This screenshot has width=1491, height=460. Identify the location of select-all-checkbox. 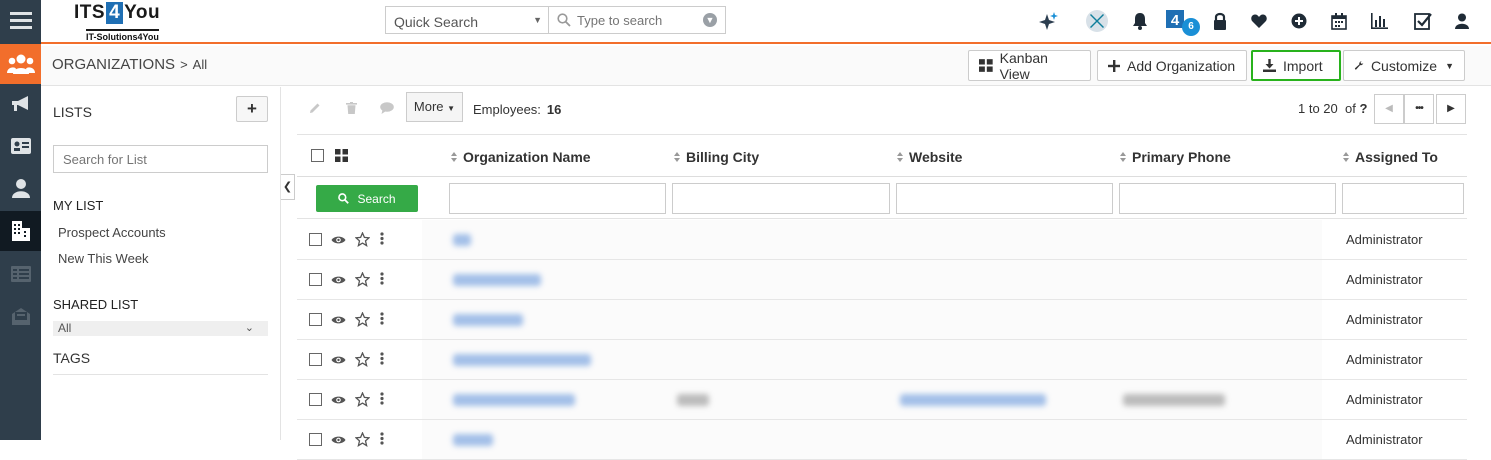
(317, 155).